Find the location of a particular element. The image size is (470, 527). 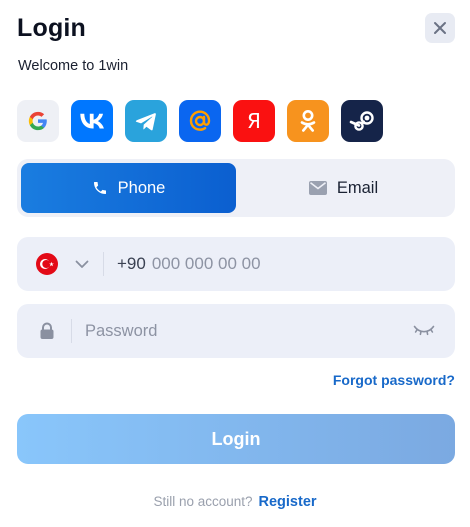

svg-text: Я is located at coordinates (254, 121).